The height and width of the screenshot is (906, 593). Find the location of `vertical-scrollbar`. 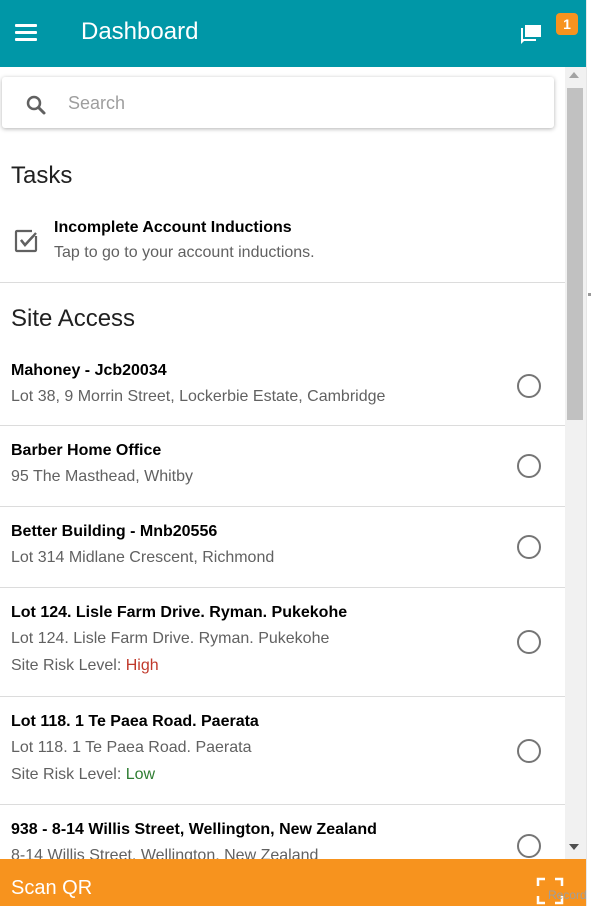

vertical-scrollbar is located at coordinates (575, 463).